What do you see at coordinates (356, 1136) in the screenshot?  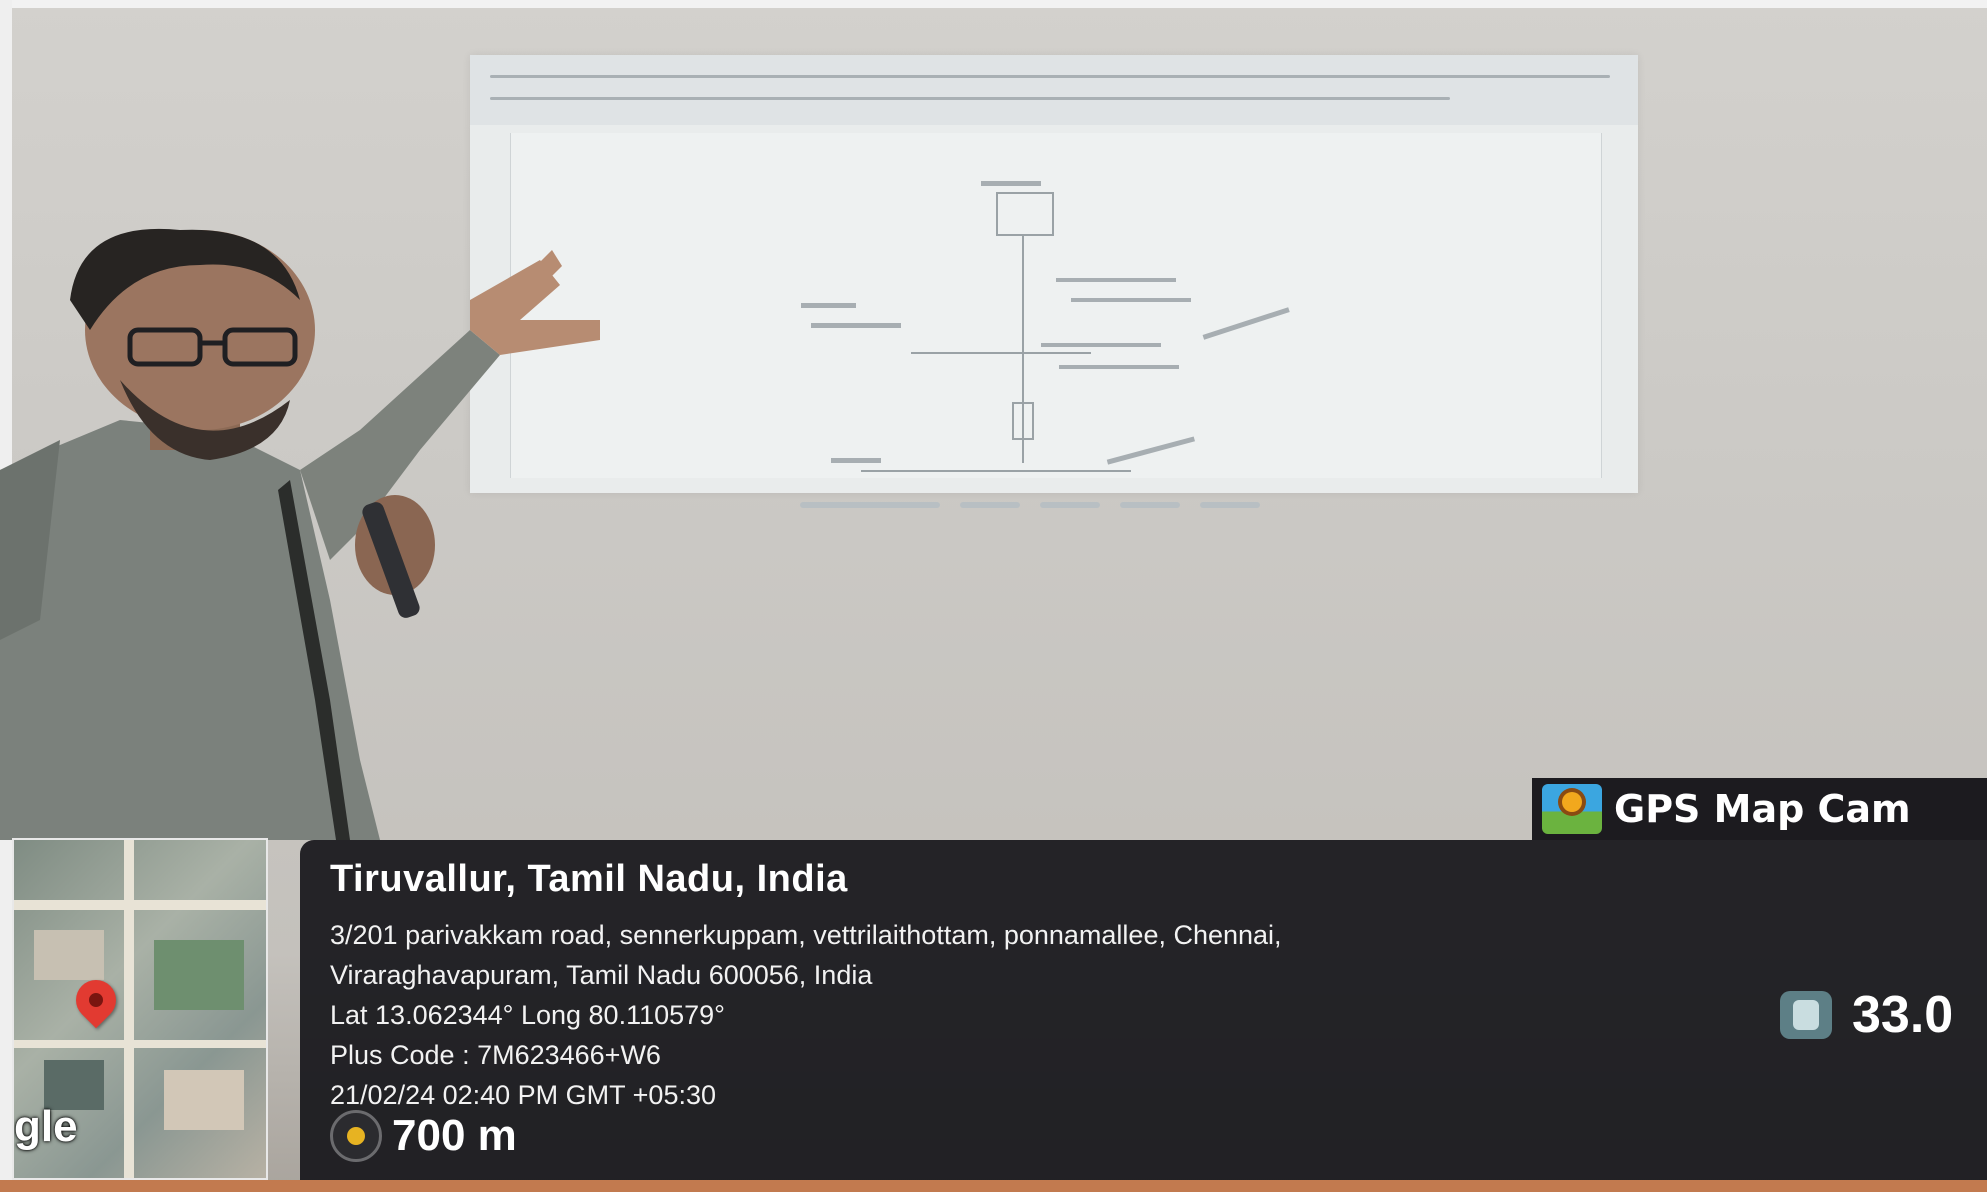 I see `compass-dot-icon` at bounding box center [356, 1136].